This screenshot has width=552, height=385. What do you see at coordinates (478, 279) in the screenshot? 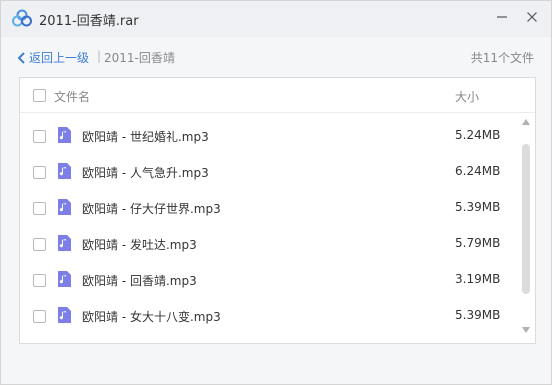
I see `file-size: 3.19MB` at bounding box center [478, 279].